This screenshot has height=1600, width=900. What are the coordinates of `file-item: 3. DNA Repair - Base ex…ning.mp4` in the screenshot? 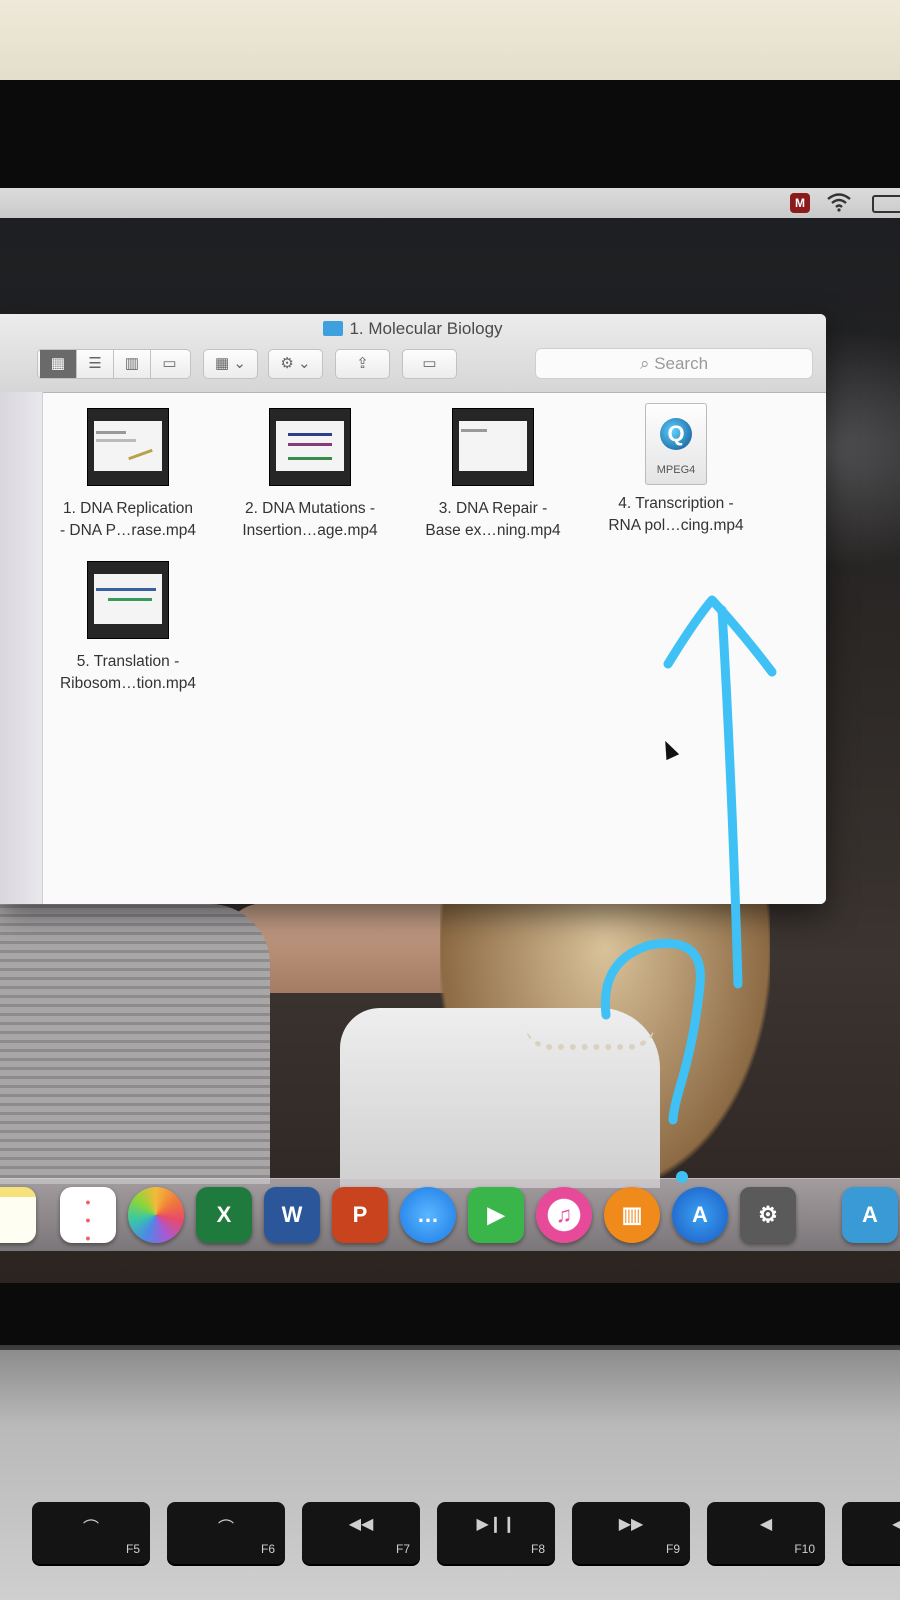 It's located at (493, 475).